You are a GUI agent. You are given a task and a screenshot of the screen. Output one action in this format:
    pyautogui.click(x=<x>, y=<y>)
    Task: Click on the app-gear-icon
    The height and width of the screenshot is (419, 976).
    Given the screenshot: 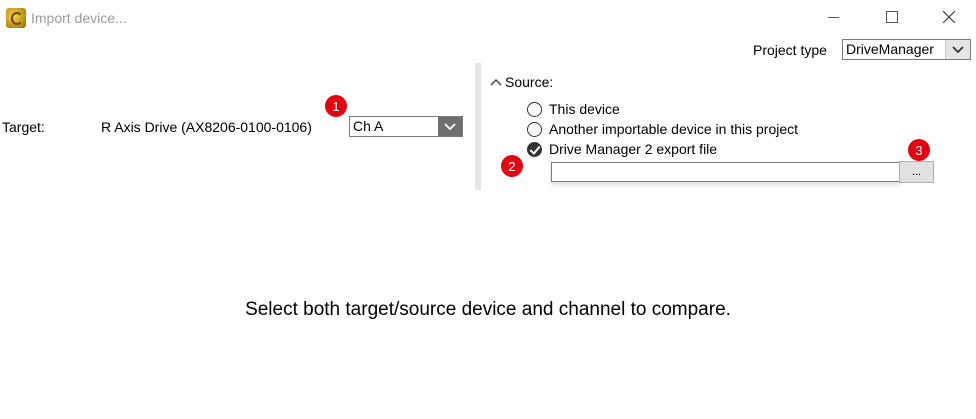 What is the action you would take?
    pyautogui.click(x=16, y=18)
    